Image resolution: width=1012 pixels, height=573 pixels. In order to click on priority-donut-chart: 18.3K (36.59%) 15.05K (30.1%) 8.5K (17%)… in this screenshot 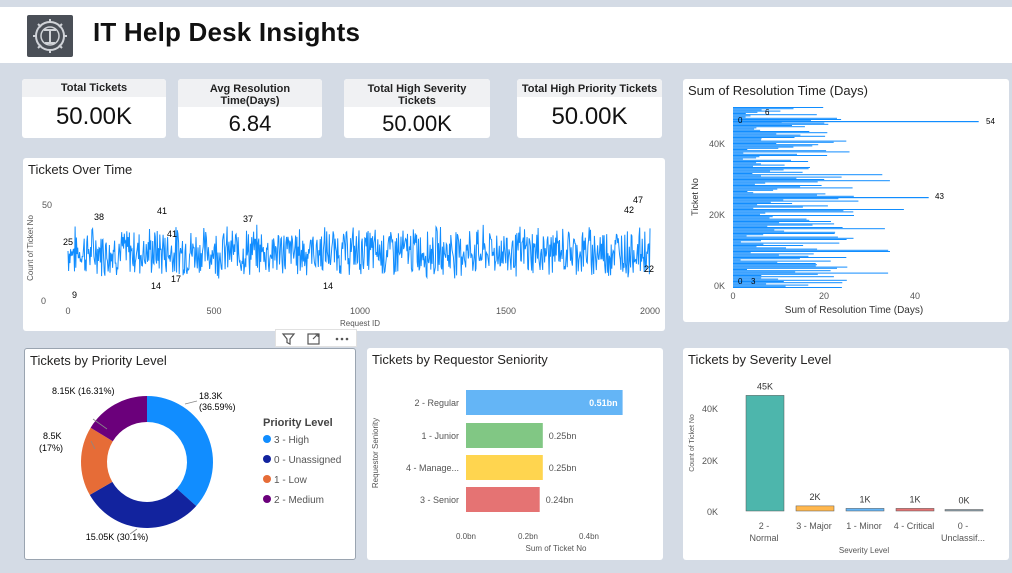, I will do `click(190, 464)`.